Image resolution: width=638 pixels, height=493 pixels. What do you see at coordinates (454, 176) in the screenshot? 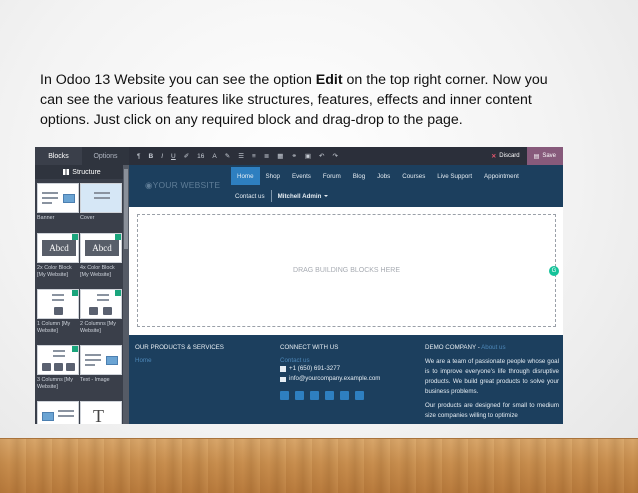
I see `menu-live-support: Live Support` at bounding box center [454, 176].